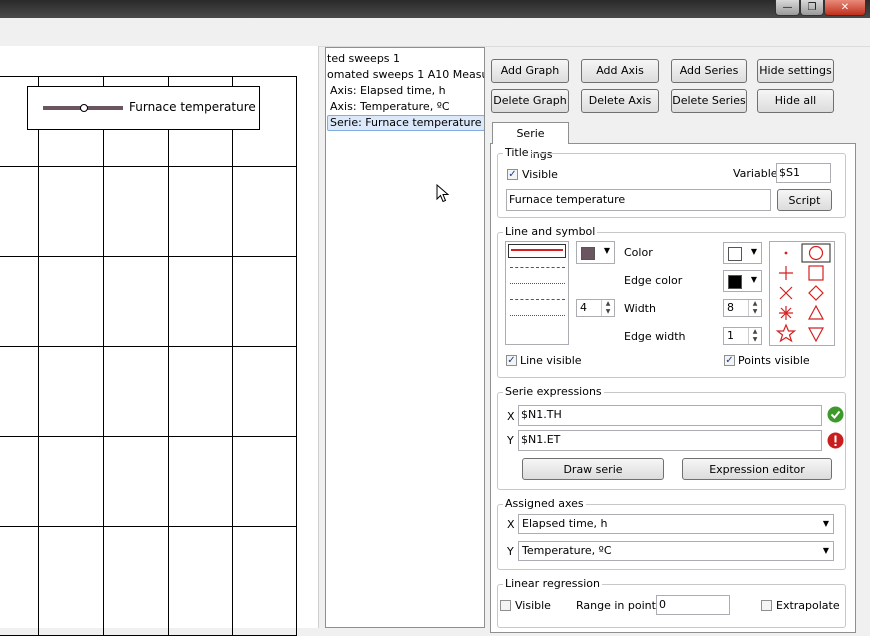 The height and width of the screenshot is (636, 870). Describe the element at coordinates (388, 91) in the screenshot. I see `tree-item-axis-x: Axis: Elapsed time, h` at that location.